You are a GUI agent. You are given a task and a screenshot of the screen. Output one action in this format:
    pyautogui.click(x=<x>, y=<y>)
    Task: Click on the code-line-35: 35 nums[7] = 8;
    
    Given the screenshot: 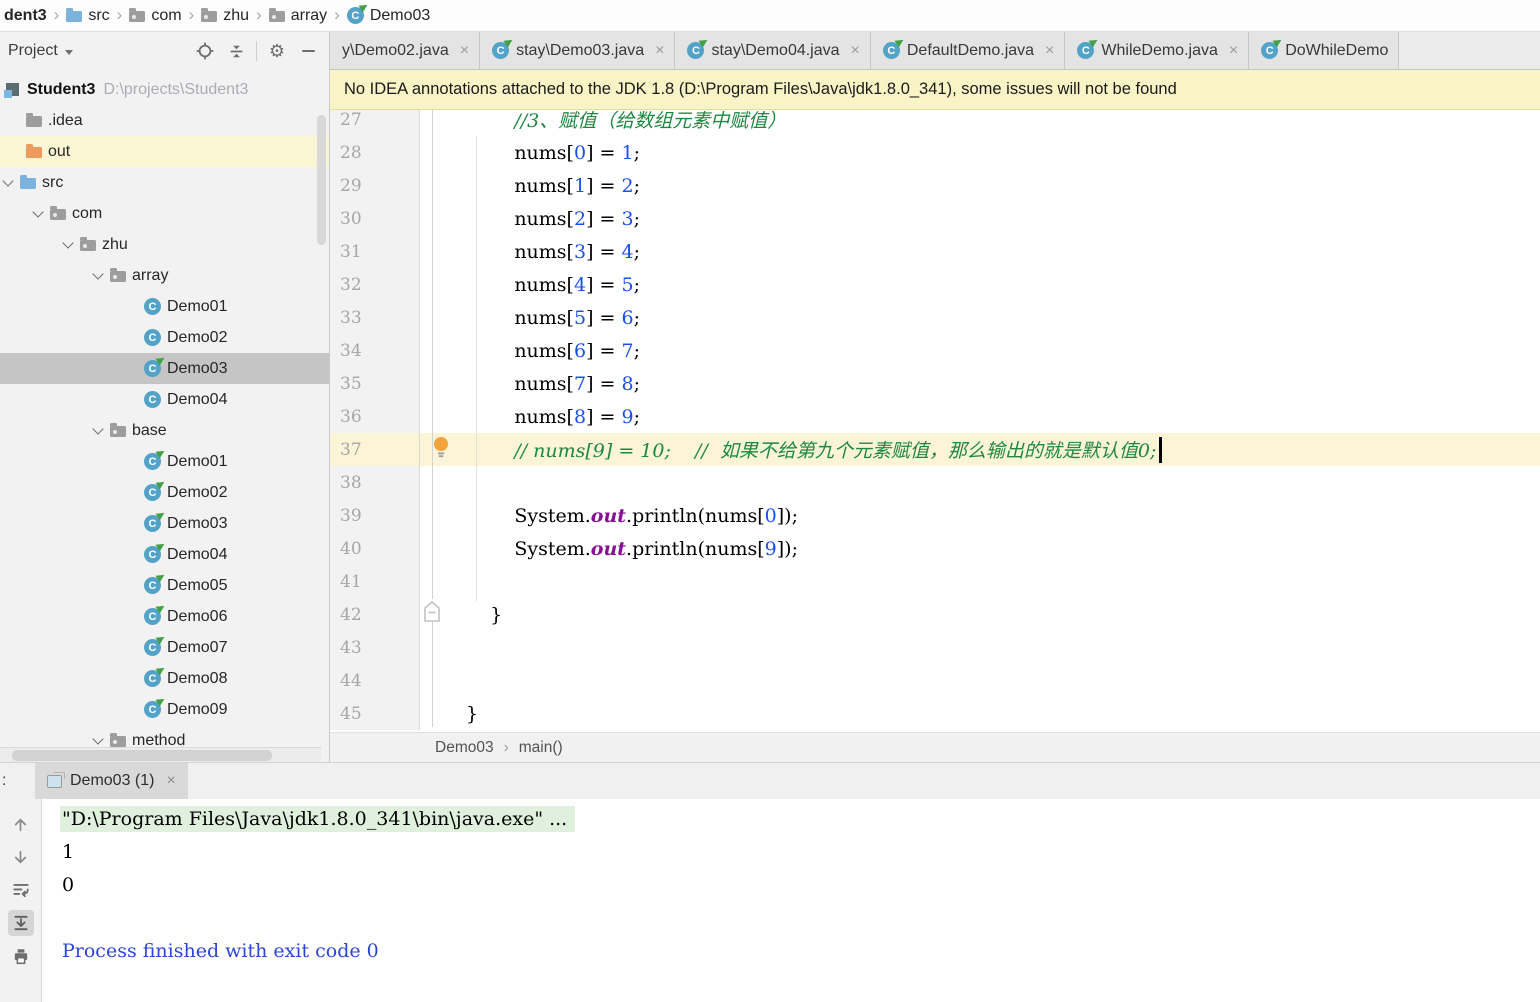 What is the action you would take?
    pyautogui.click(x=935, y=383)
    